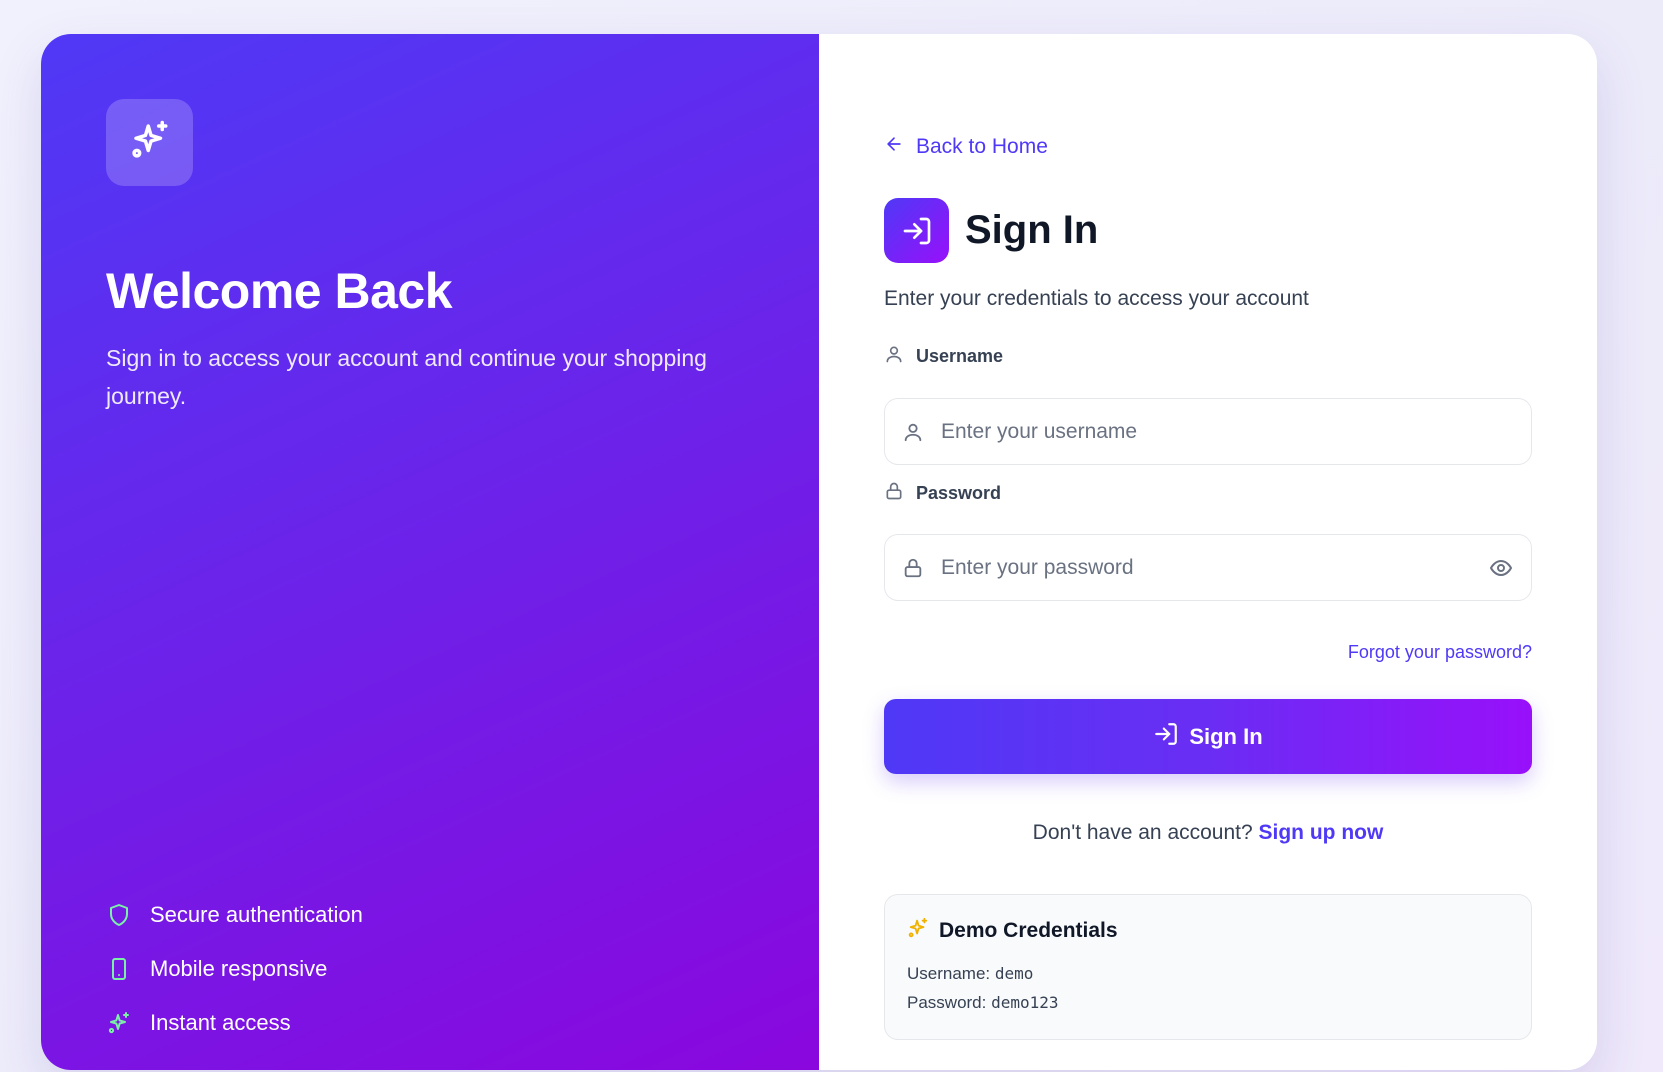  What do you see at coordinates (1025, 1002) in the screenshot?
I see `demo-password-value: demo123` at bounding box center [1025, 1002].